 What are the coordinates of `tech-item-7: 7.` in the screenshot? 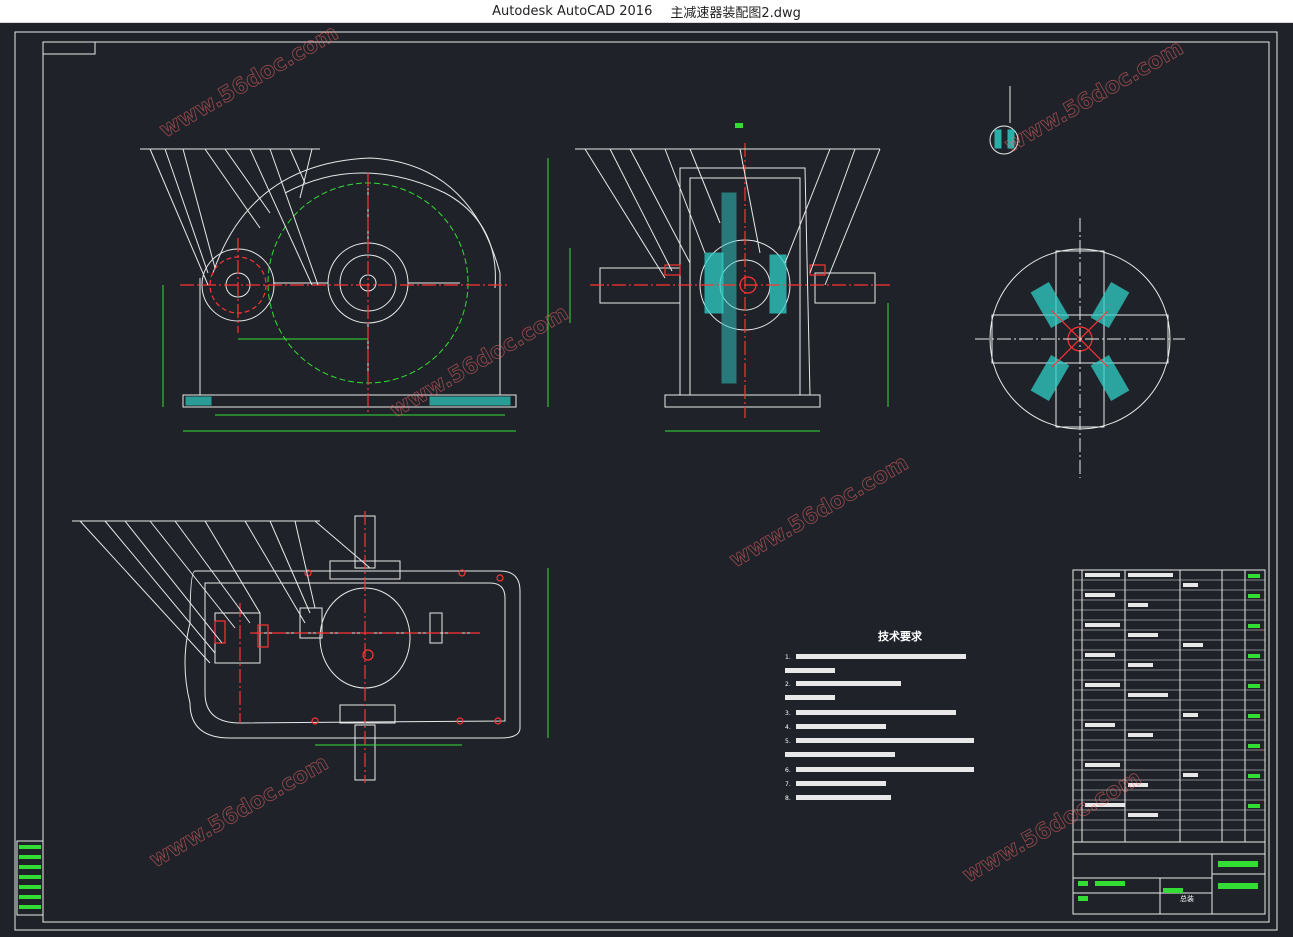 It's located at (788, 784).